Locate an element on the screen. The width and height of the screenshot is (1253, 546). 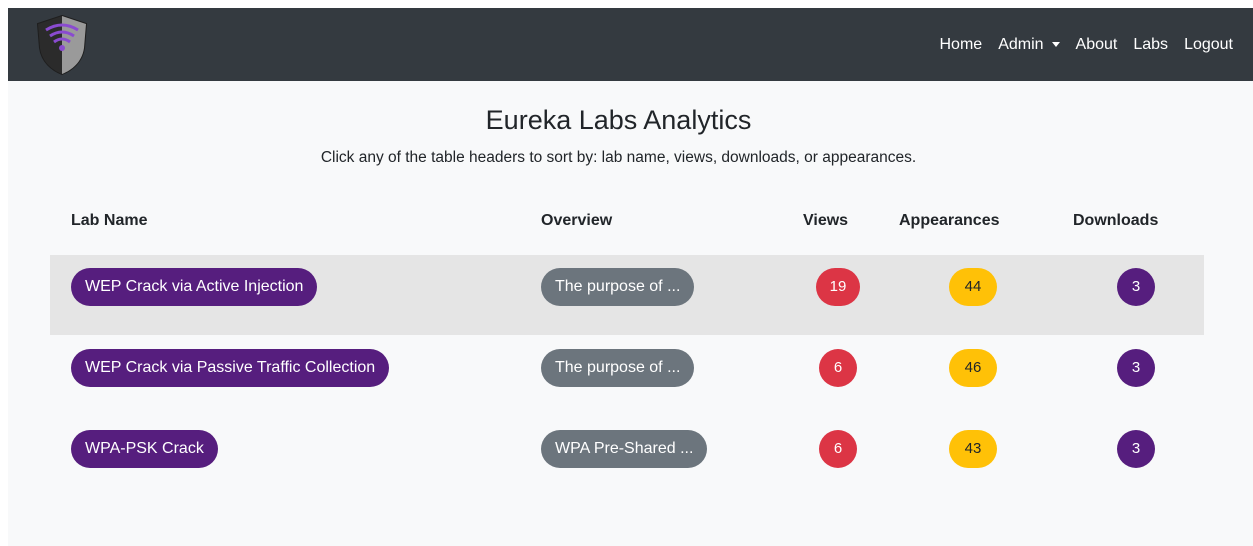
caret-down-icon is located at coordinates (1055, 44).